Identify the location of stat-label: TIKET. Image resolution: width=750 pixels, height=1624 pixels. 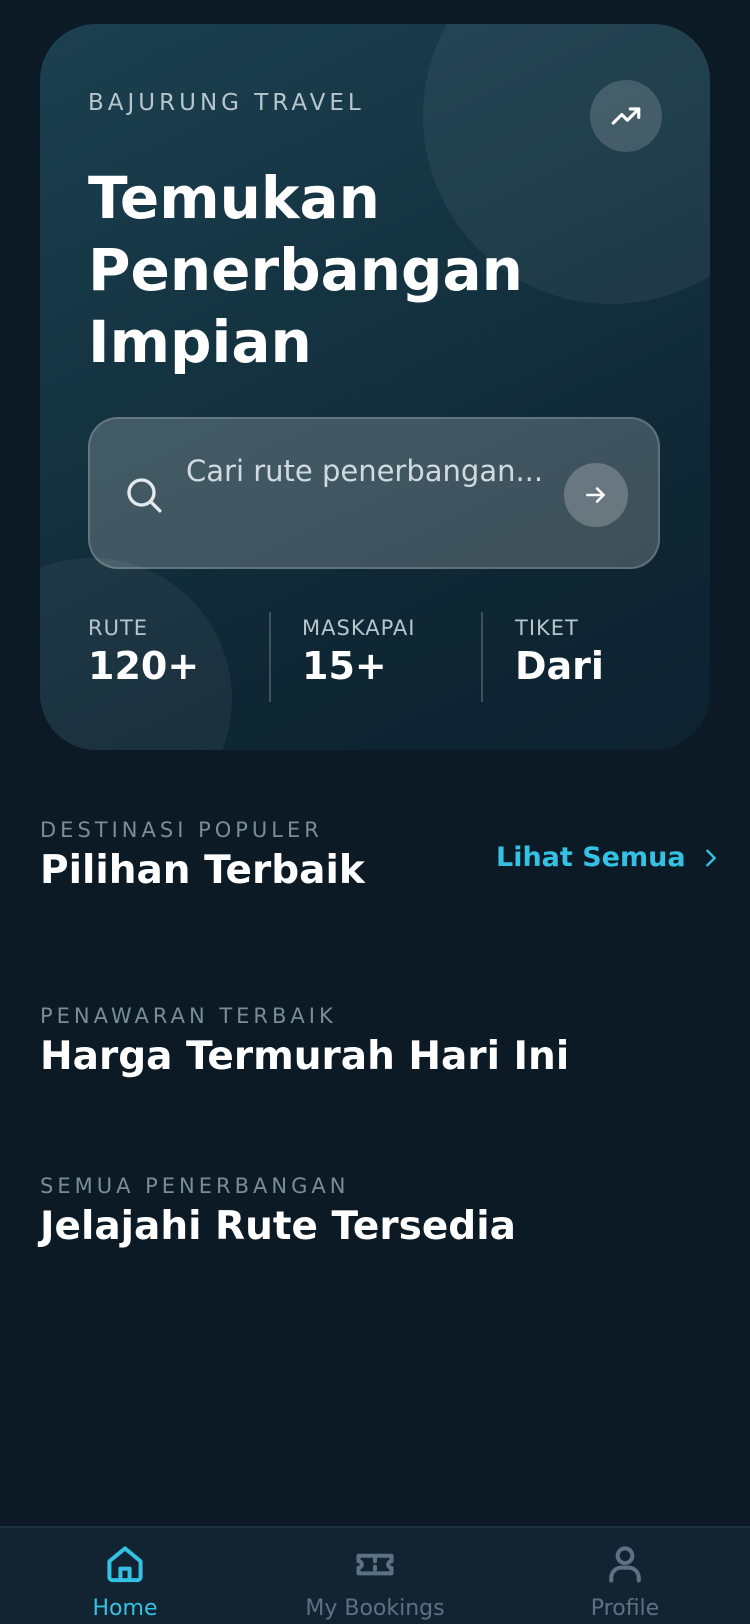
(547, 628).